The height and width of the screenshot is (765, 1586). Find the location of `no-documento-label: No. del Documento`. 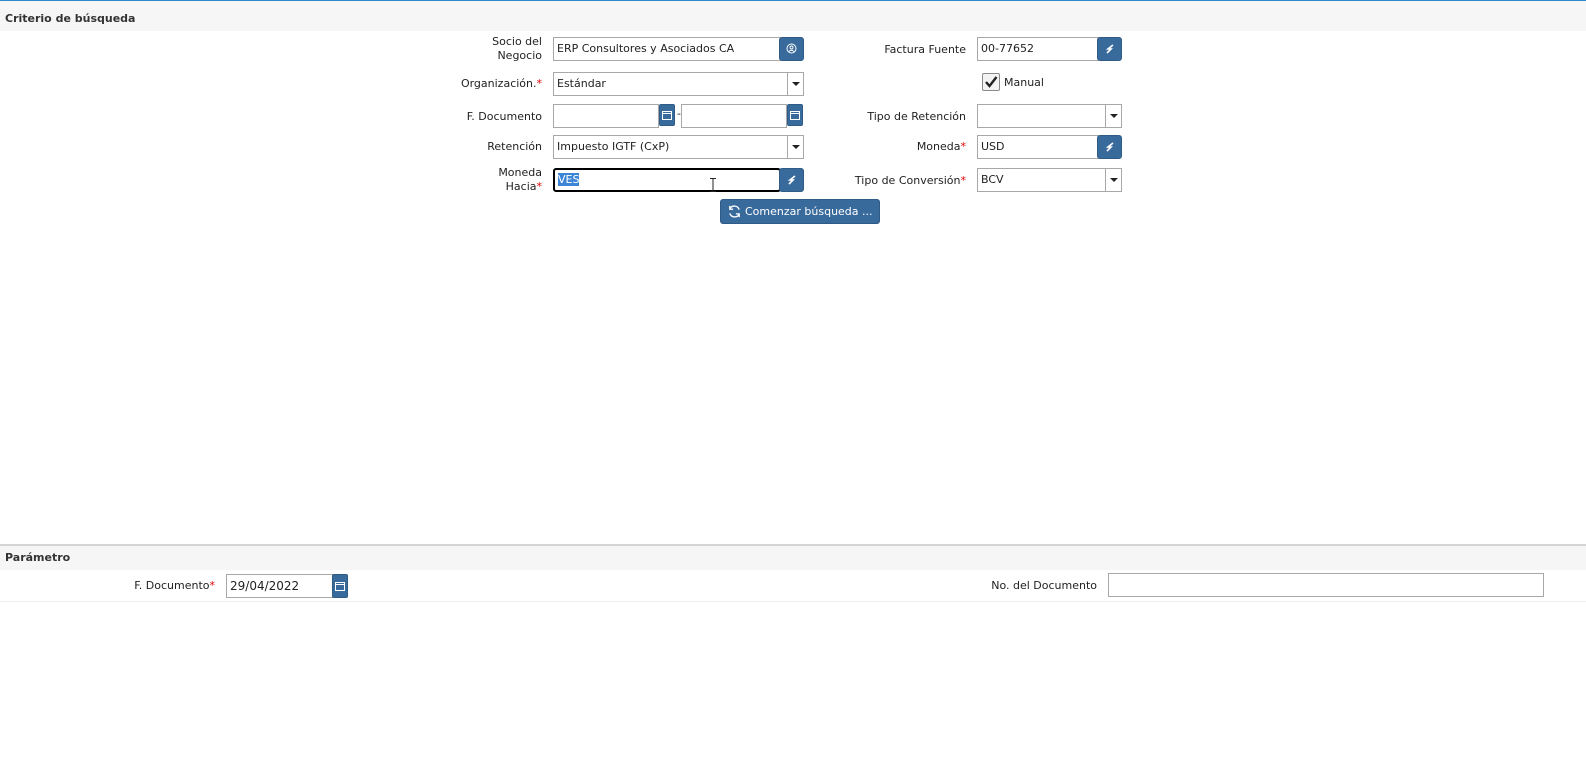

no-documento-label: No. del Documento is located at coordinates (1044, 585).